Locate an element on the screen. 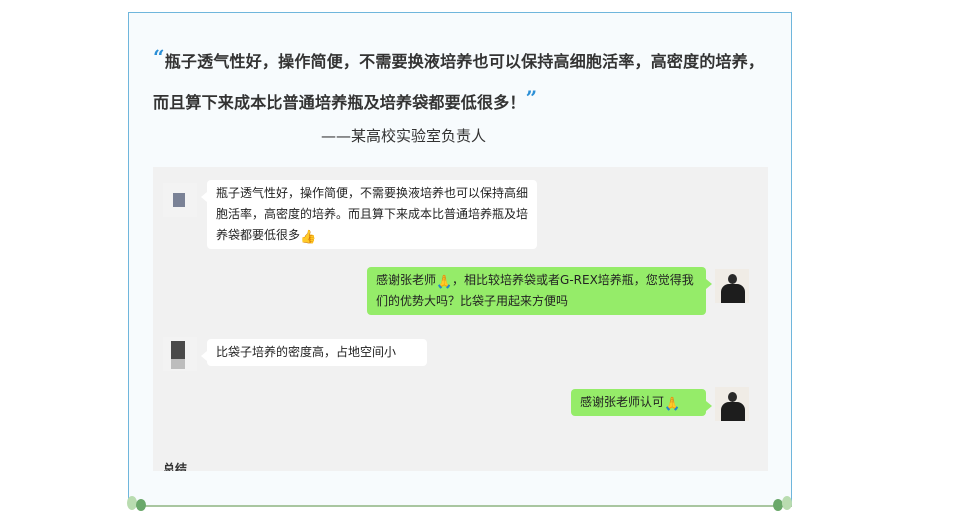 The image size is (979, 514). message-text: 感谢张老师认可 is located at coordinates (622, 402).